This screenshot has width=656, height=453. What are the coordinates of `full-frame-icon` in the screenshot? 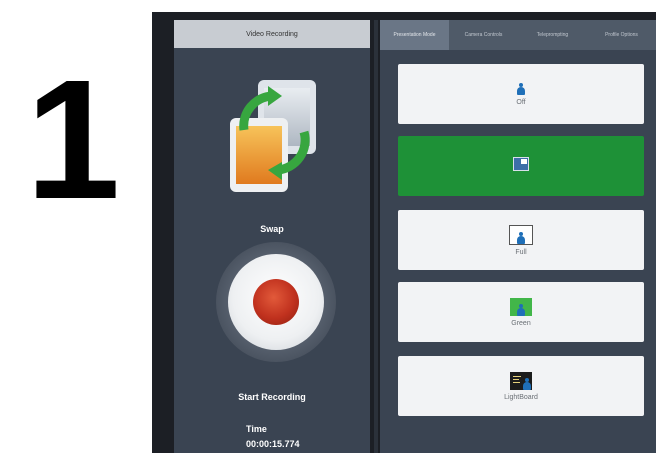 It's located at (521, 234).